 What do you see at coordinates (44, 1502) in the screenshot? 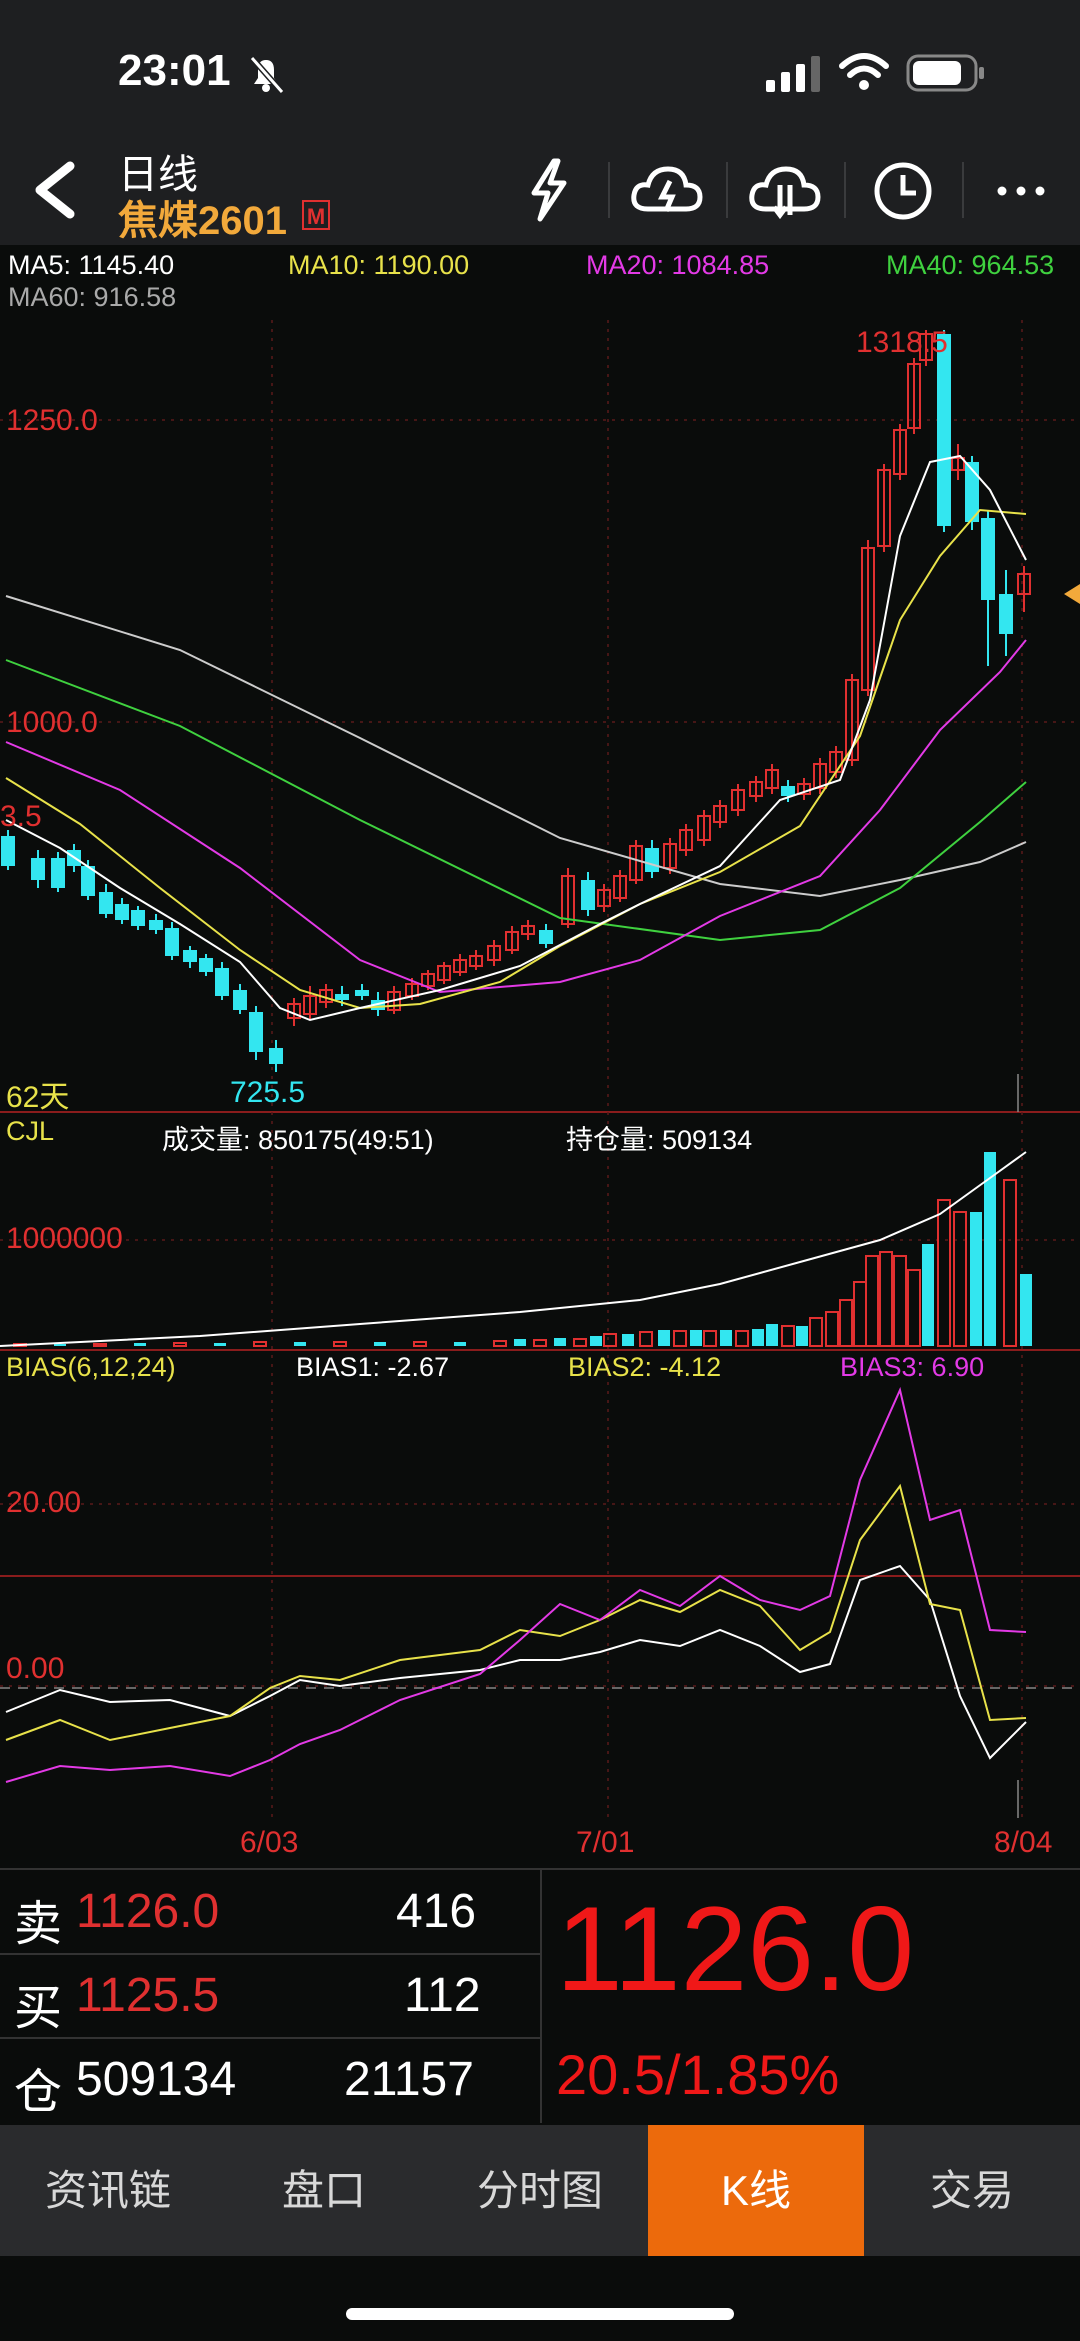
I see `bias-y-label-20: 20.00` at bounding box center [44, 1502].